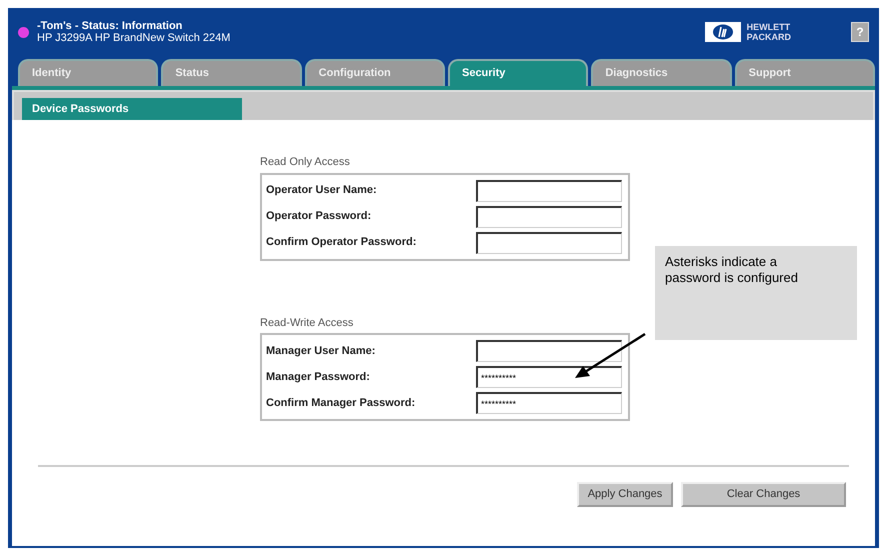  What do you see at coordinates (319, 216) in the screenshot?
I see `field-label: Operator Password:` at bounding box center [319, 216].